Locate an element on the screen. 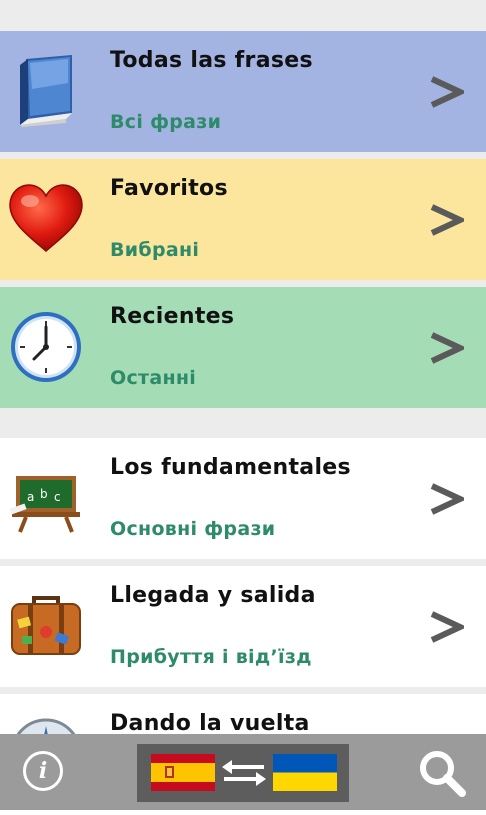 Image resolution: width=486 pixels, height=815 pixels. ukraine-flag-icon is located at coordinates (305, 772).